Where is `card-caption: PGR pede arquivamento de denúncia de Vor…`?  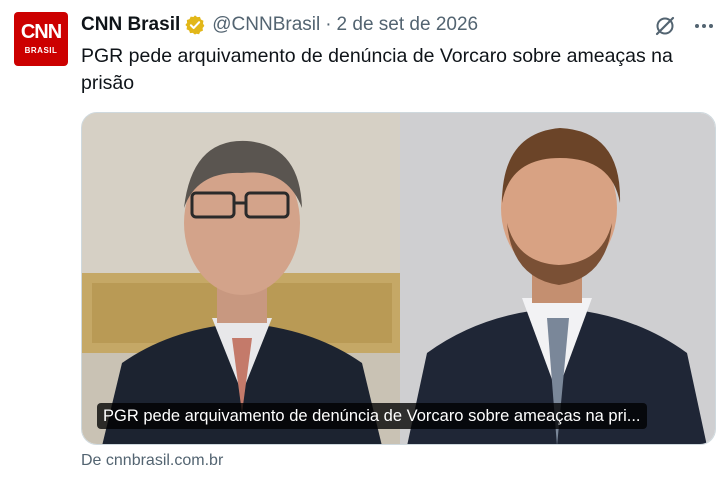
card-caption: PGR pede arquivamento de denúncia de Vor… is located at coordinates (372, 416).